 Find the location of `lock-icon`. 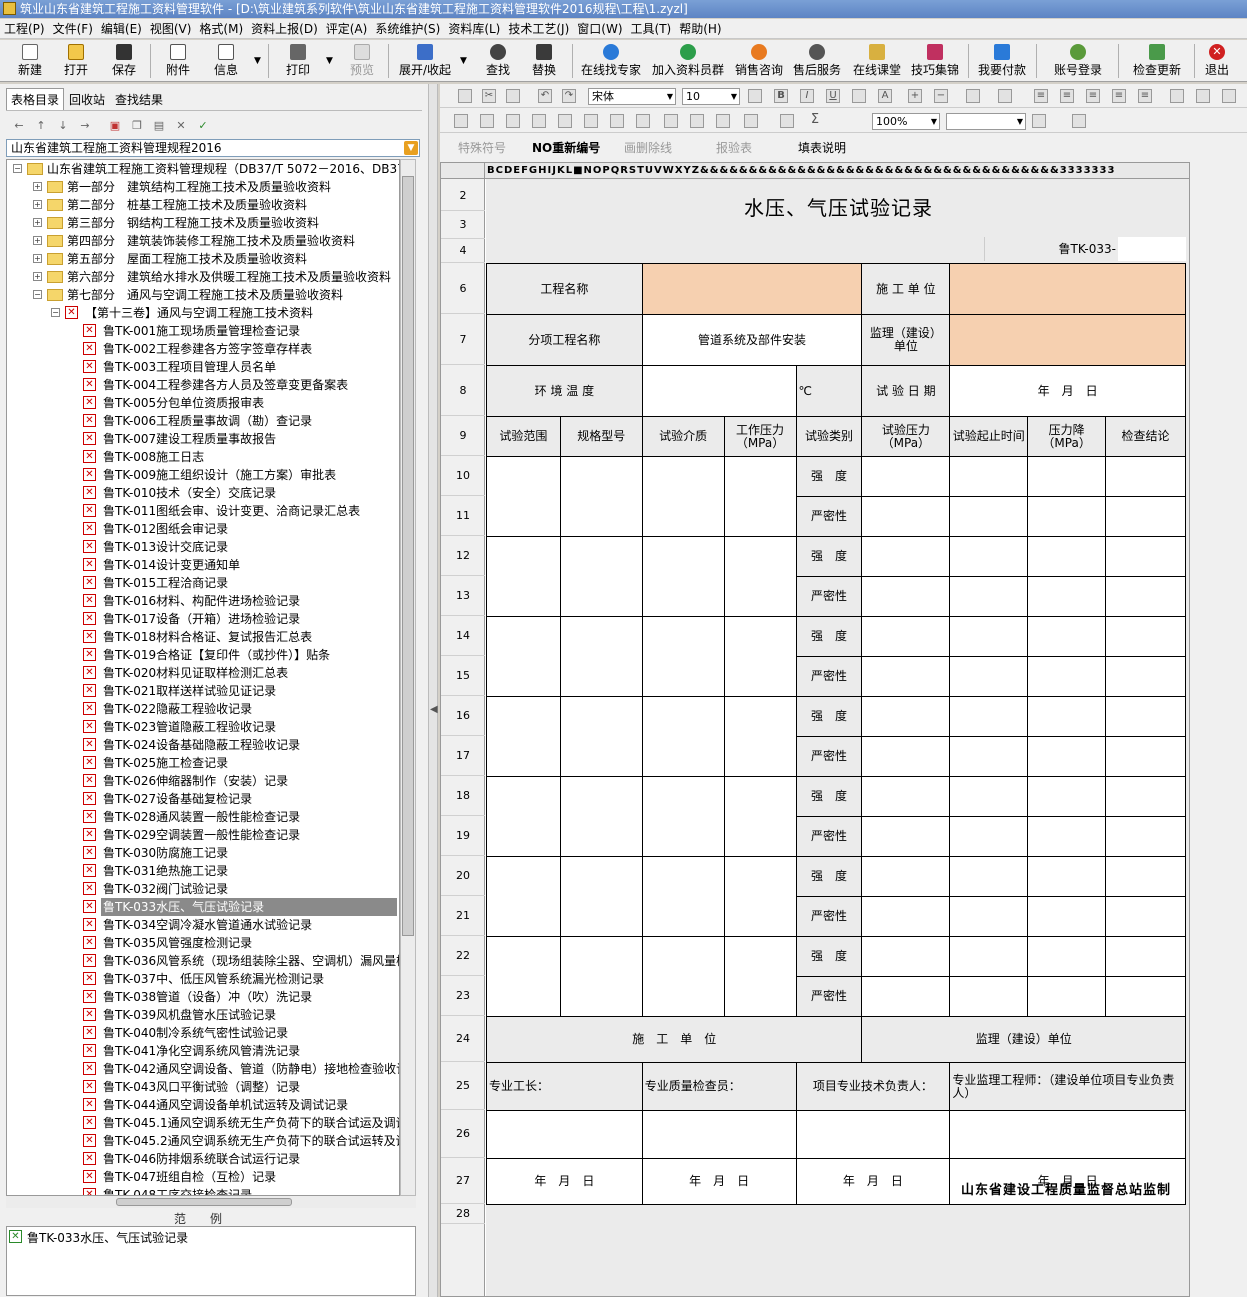

lock-icon is located at coordinates (643, 121).